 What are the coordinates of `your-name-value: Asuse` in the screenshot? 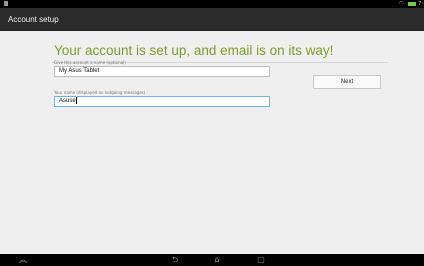 It's located at (67, 101).